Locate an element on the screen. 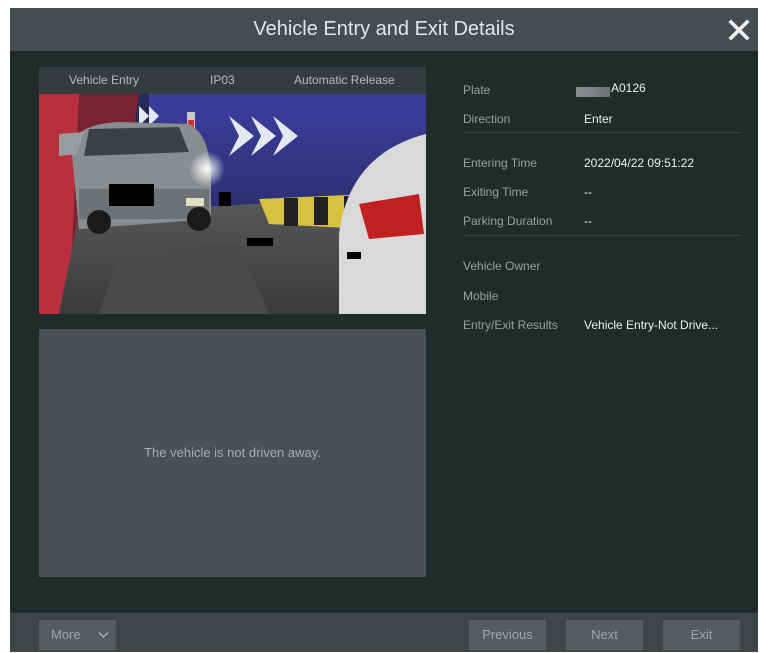 The height and width of the screenshot is (653, 760). capture-channel-label: IP03 is located at coordinates (222, 80).